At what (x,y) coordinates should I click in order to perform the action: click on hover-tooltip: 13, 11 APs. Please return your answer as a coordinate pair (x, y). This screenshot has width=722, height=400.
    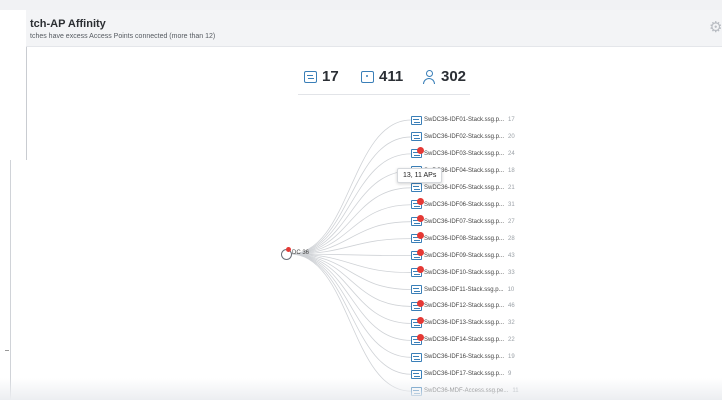
    Looking at the image, I should click on (420, 175).